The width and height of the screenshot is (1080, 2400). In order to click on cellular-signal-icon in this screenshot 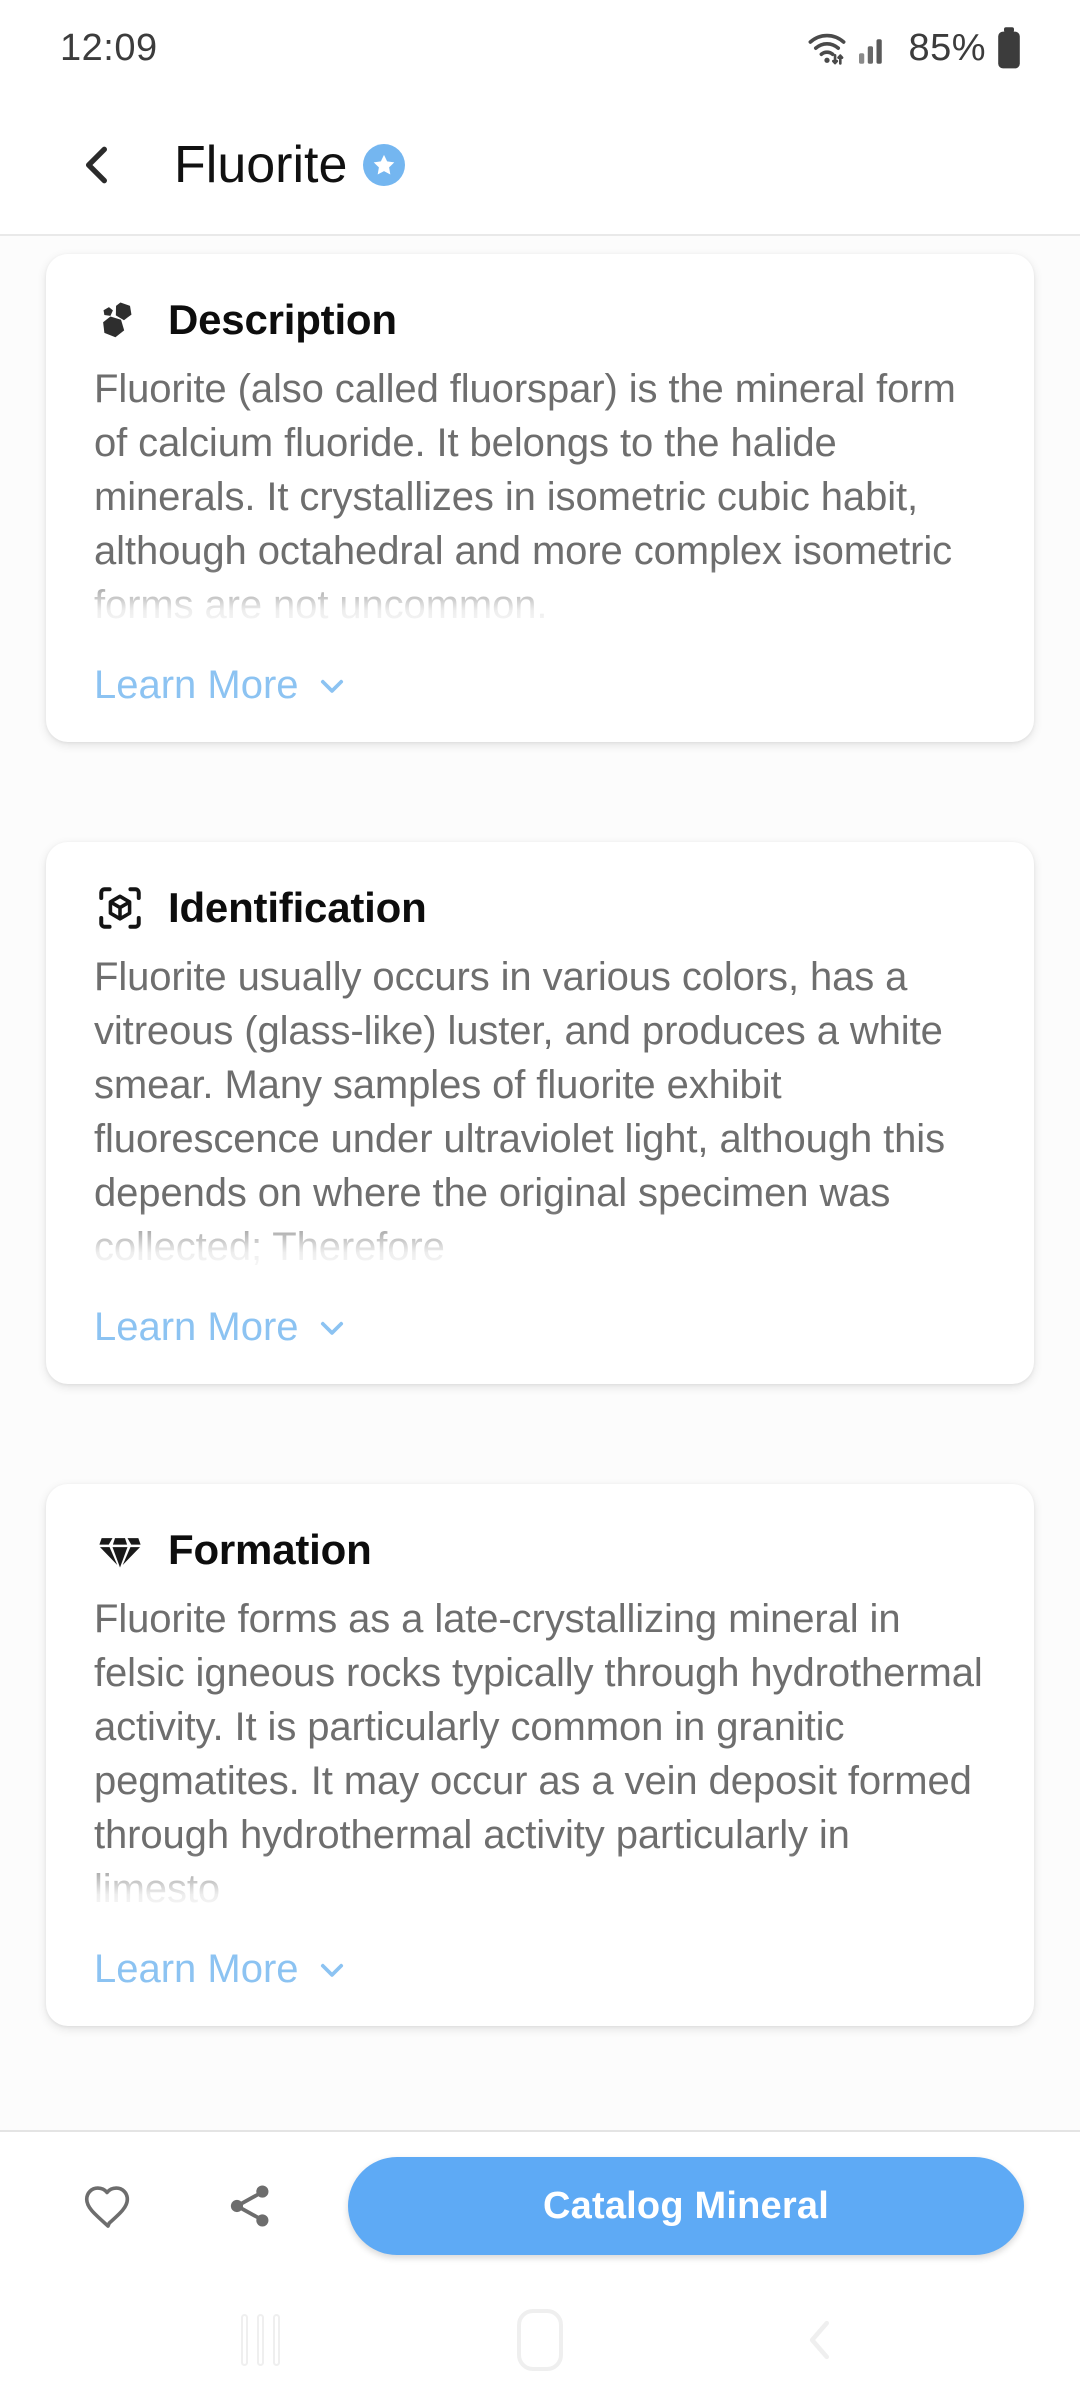, I will do `click(873, 48)`.